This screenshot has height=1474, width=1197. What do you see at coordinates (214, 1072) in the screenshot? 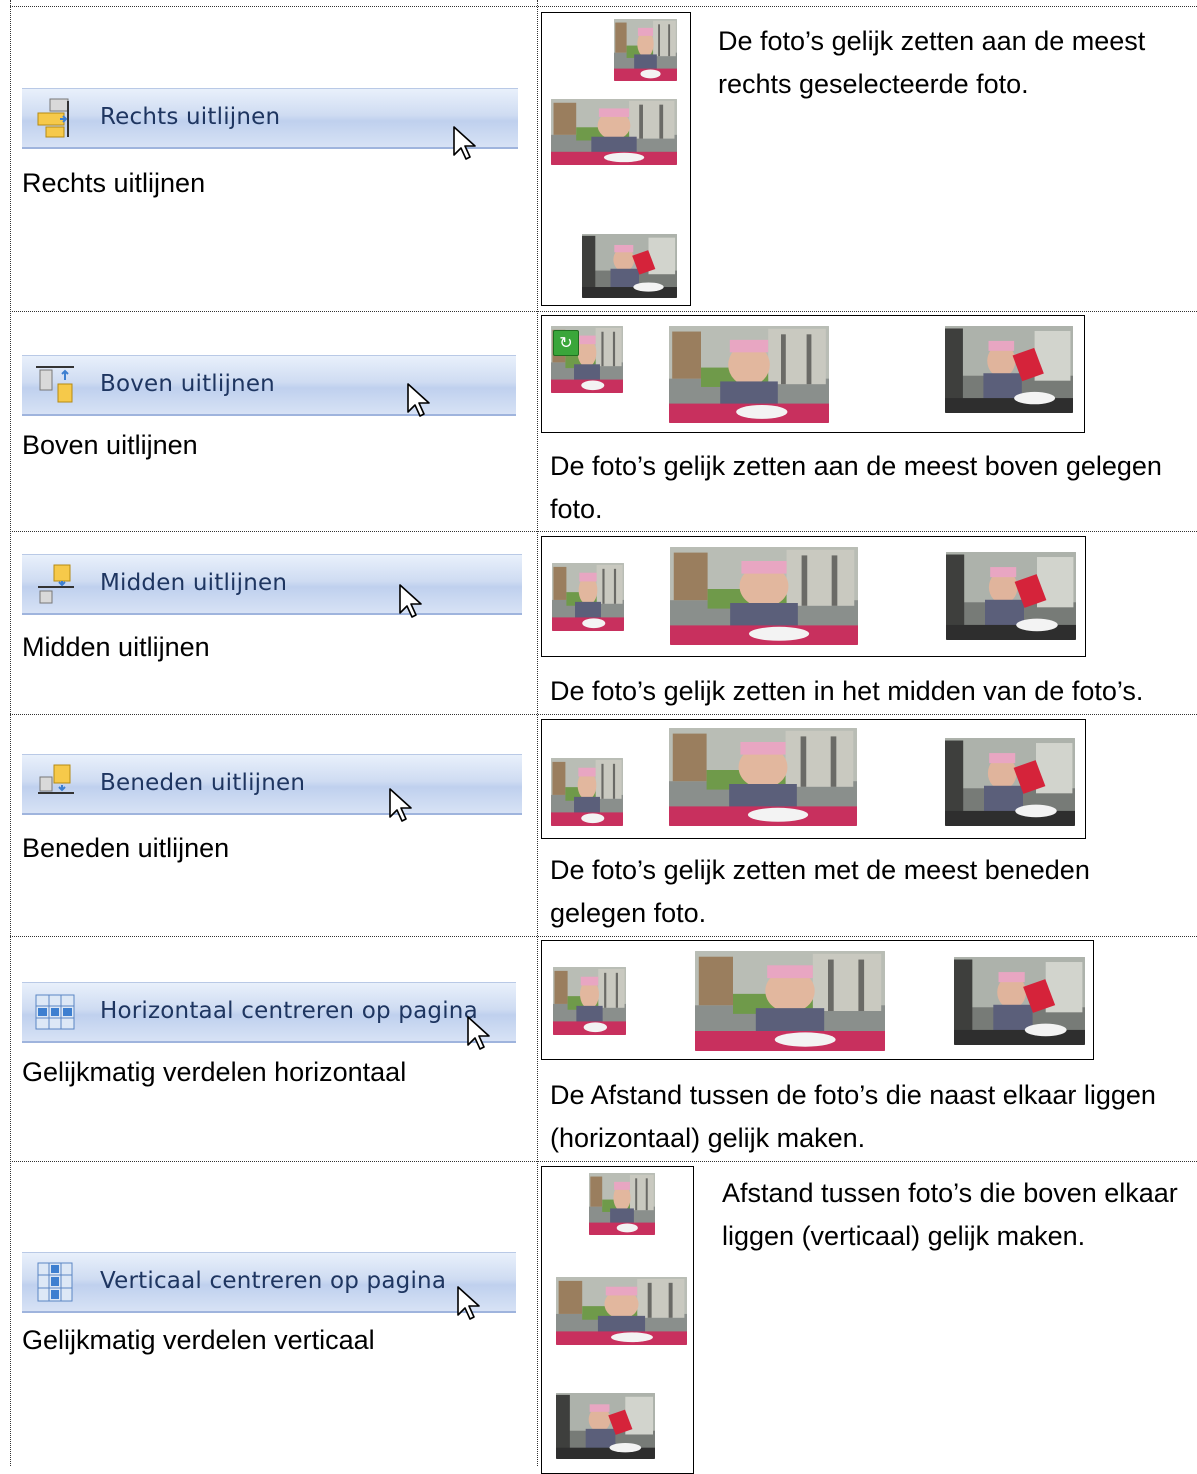
I see `row-label: Gelijkmatig verdelen horizontaal` at bounding box center [214, 1072].